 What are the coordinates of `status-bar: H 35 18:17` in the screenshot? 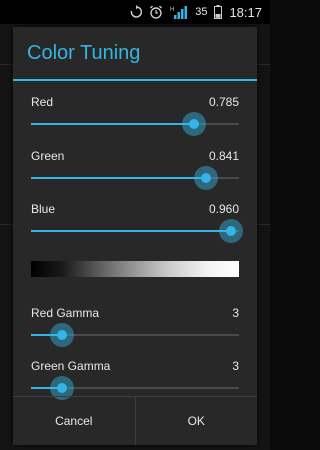 It's located at (135, 12).